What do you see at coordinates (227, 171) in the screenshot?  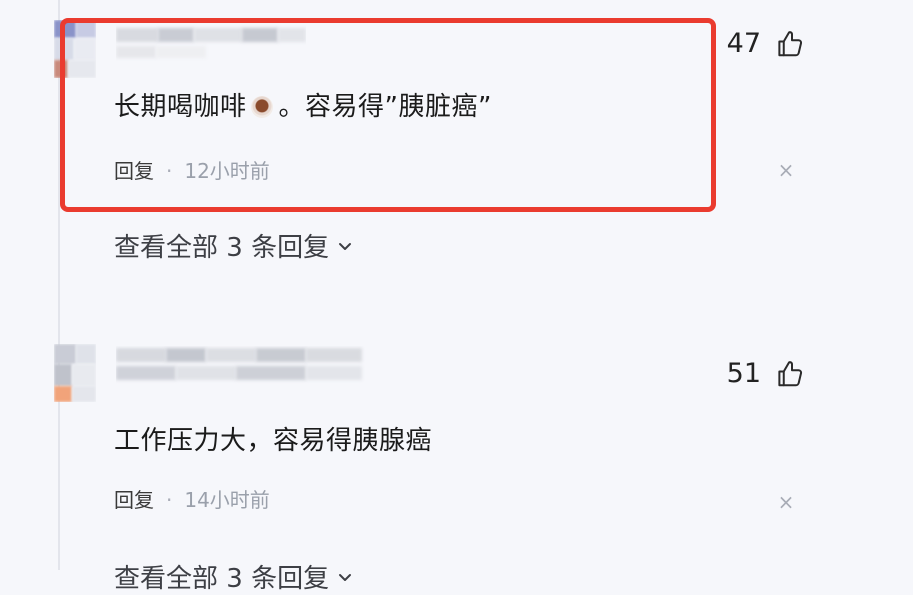 I see `timestamp: 12小时前` at bounding box center [227, 171].